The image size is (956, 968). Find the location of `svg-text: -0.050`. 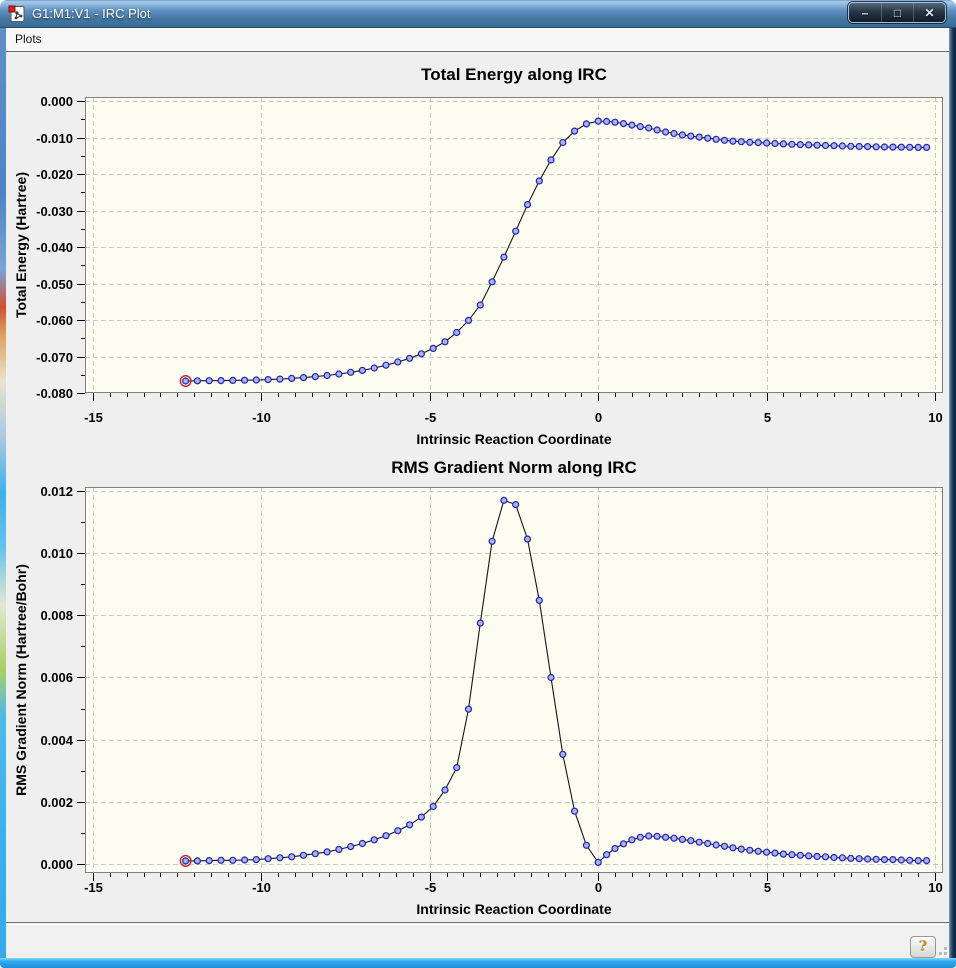

svg-text: -0.050 is located at coordinates (54, 284).